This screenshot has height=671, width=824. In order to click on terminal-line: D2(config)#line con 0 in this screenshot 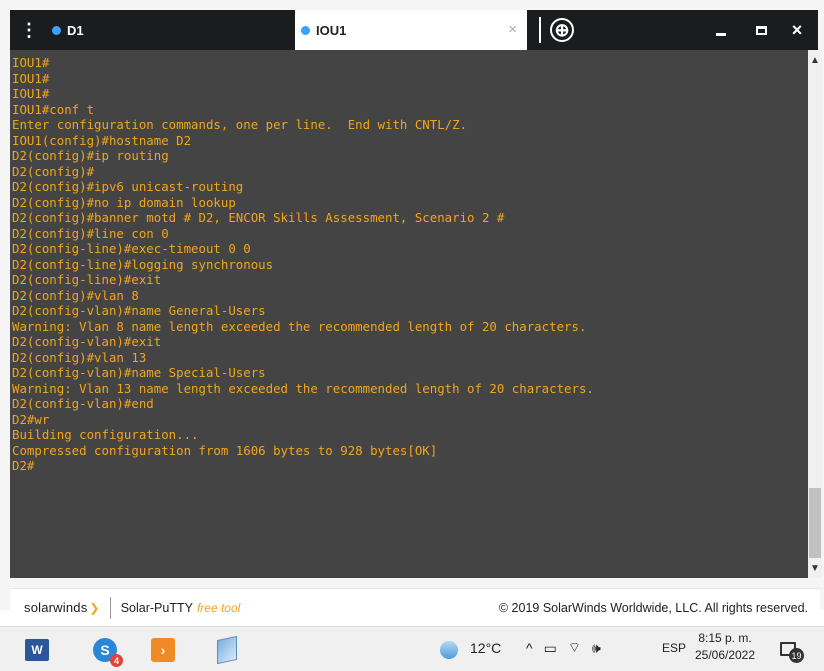, I will do `click(90, 233)`.